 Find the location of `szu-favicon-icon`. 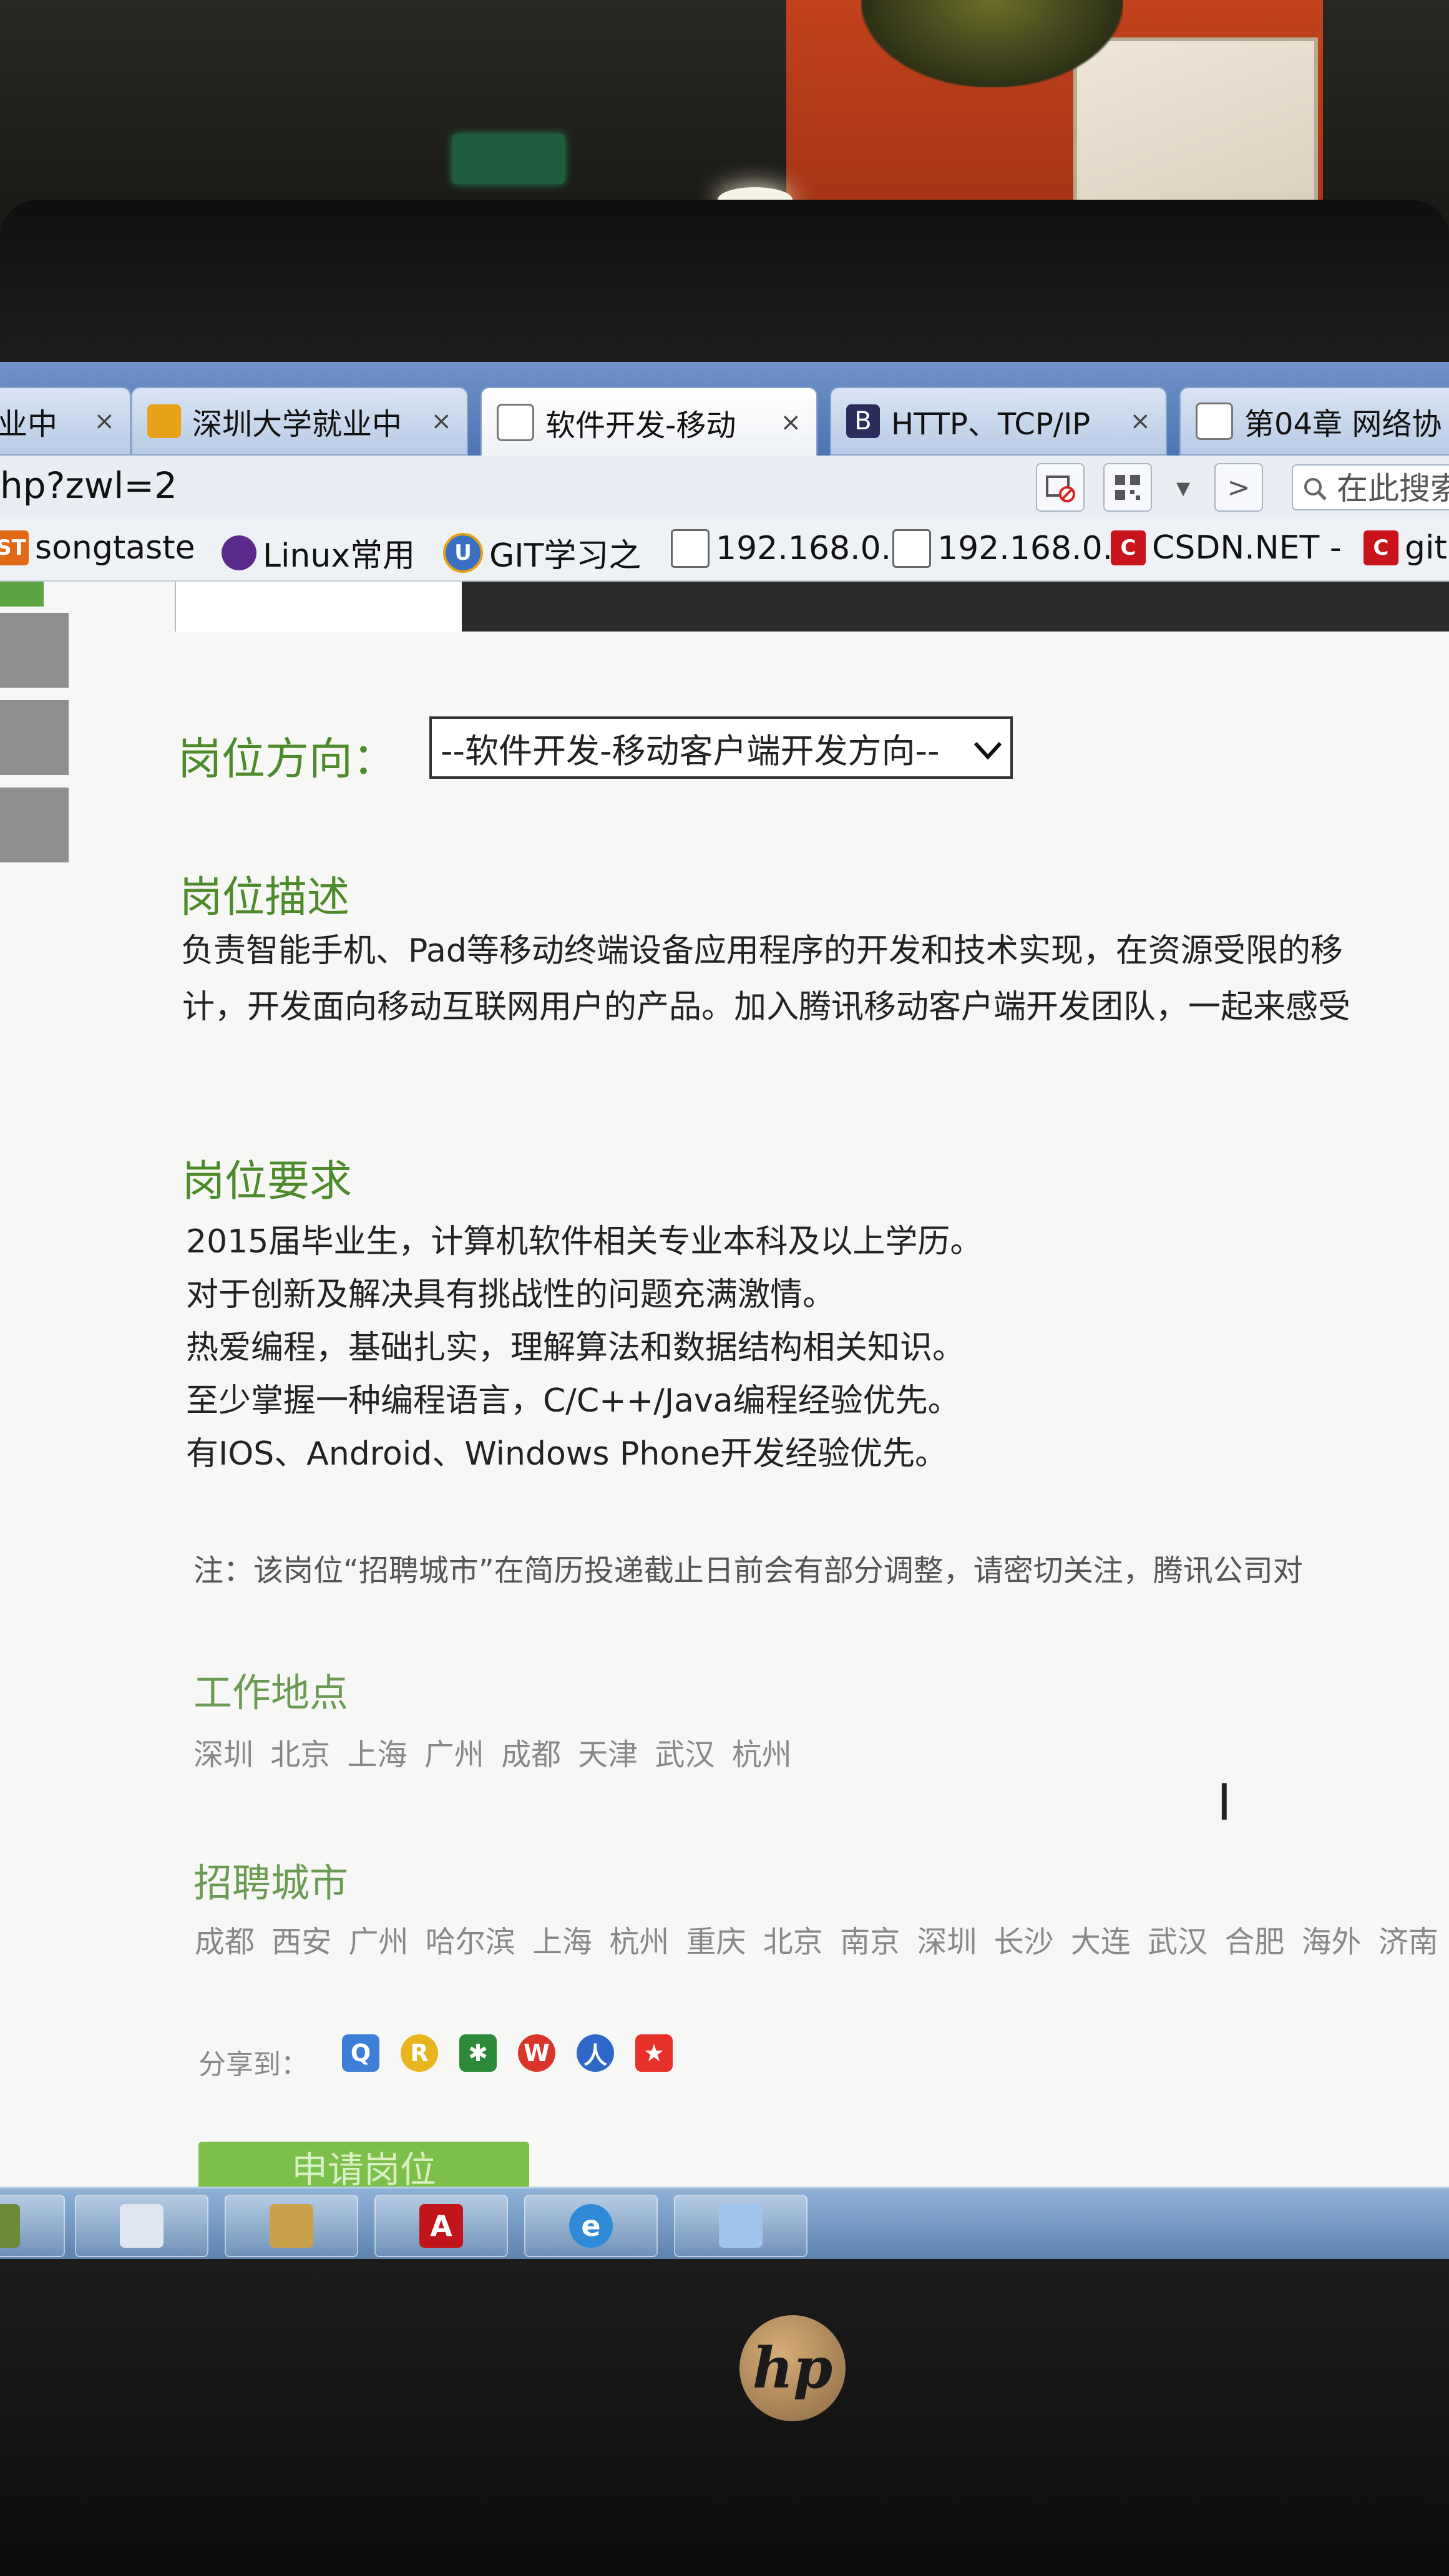

szu-favicon-icon is located at coordinates (164, 421).